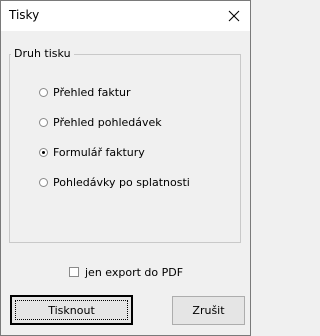 The image size is (320, 336). I want to click on cancel-button-label: Zrušit, so click(208, 310).